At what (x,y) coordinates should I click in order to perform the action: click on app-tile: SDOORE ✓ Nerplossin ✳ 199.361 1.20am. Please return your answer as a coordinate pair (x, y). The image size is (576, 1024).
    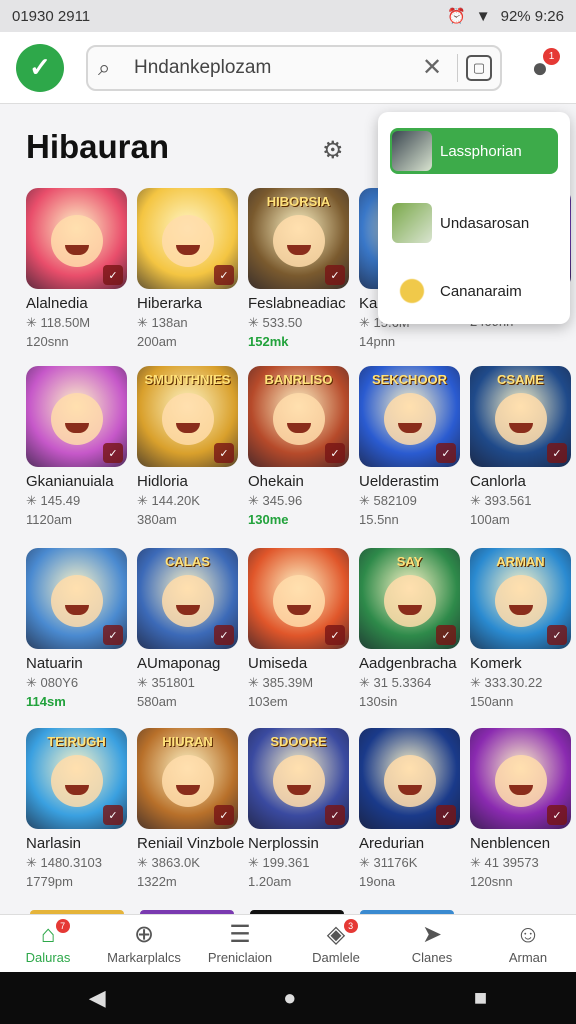
    Looking at the image, I should click on (298, 808).